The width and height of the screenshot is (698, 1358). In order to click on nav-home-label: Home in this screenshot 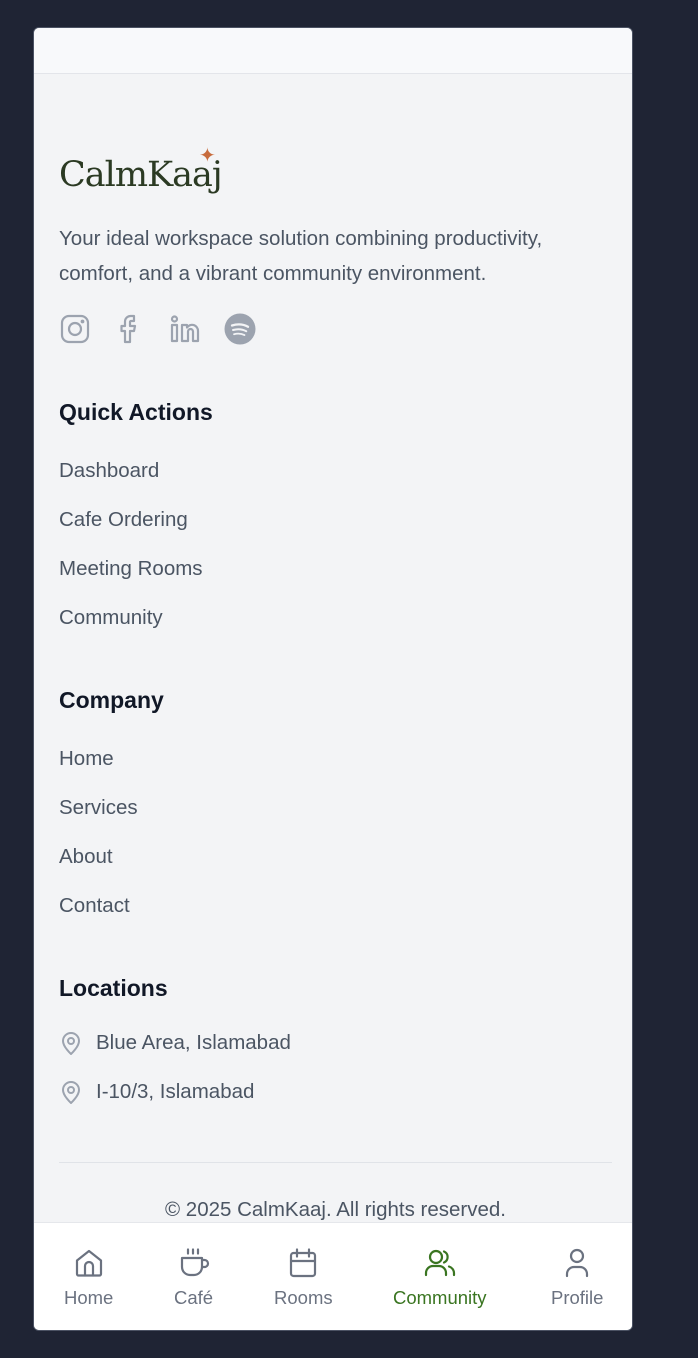, I will do `click(89, 1297)`.